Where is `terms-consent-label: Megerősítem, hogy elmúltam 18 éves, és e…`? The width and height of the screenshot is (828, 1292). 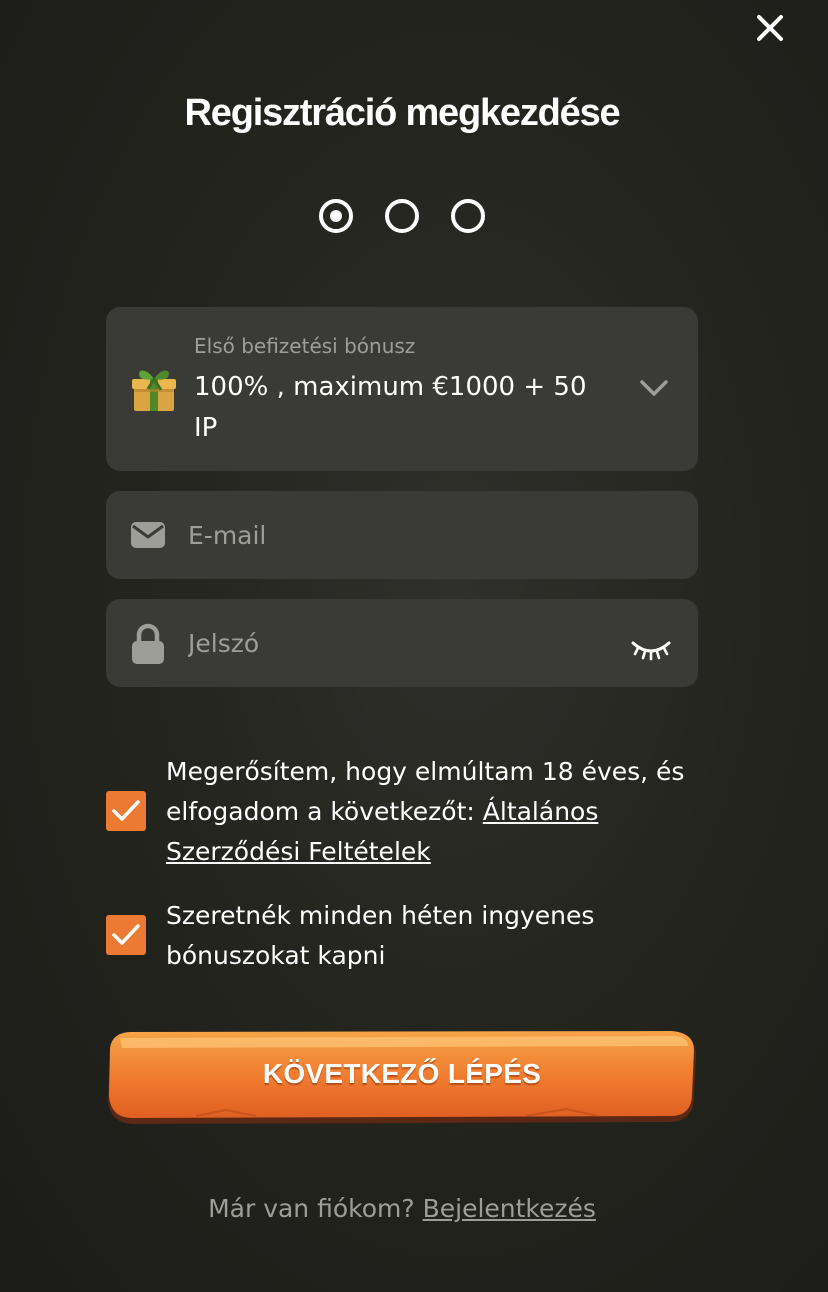 terms-consent-label: Megerősítem, hogy elmúltam 18 éves, és e… is located at coordinates (425, 791).